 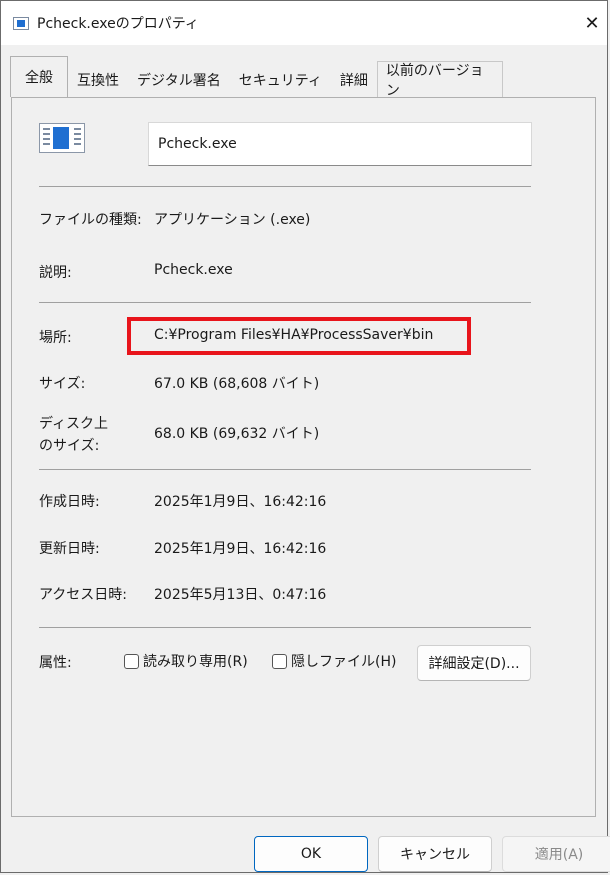 I want to click on title-bar: Pcheck.exeのプロパティ ✕, so click(x=304, y=23).